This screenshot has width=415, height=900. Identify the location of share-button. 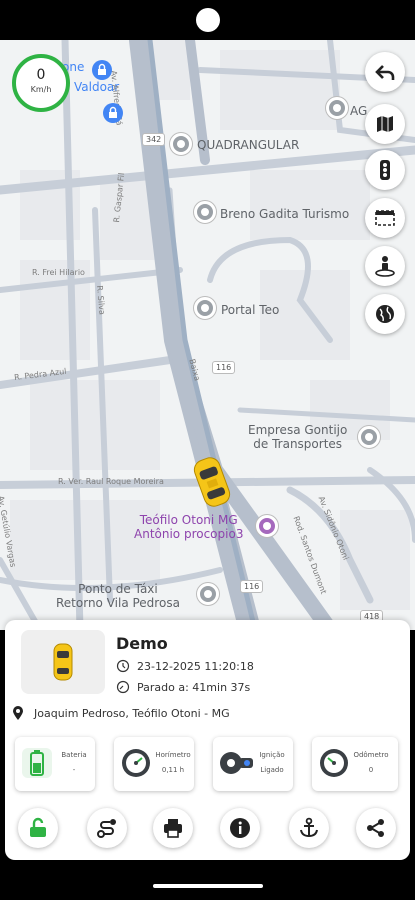
(376, 828).